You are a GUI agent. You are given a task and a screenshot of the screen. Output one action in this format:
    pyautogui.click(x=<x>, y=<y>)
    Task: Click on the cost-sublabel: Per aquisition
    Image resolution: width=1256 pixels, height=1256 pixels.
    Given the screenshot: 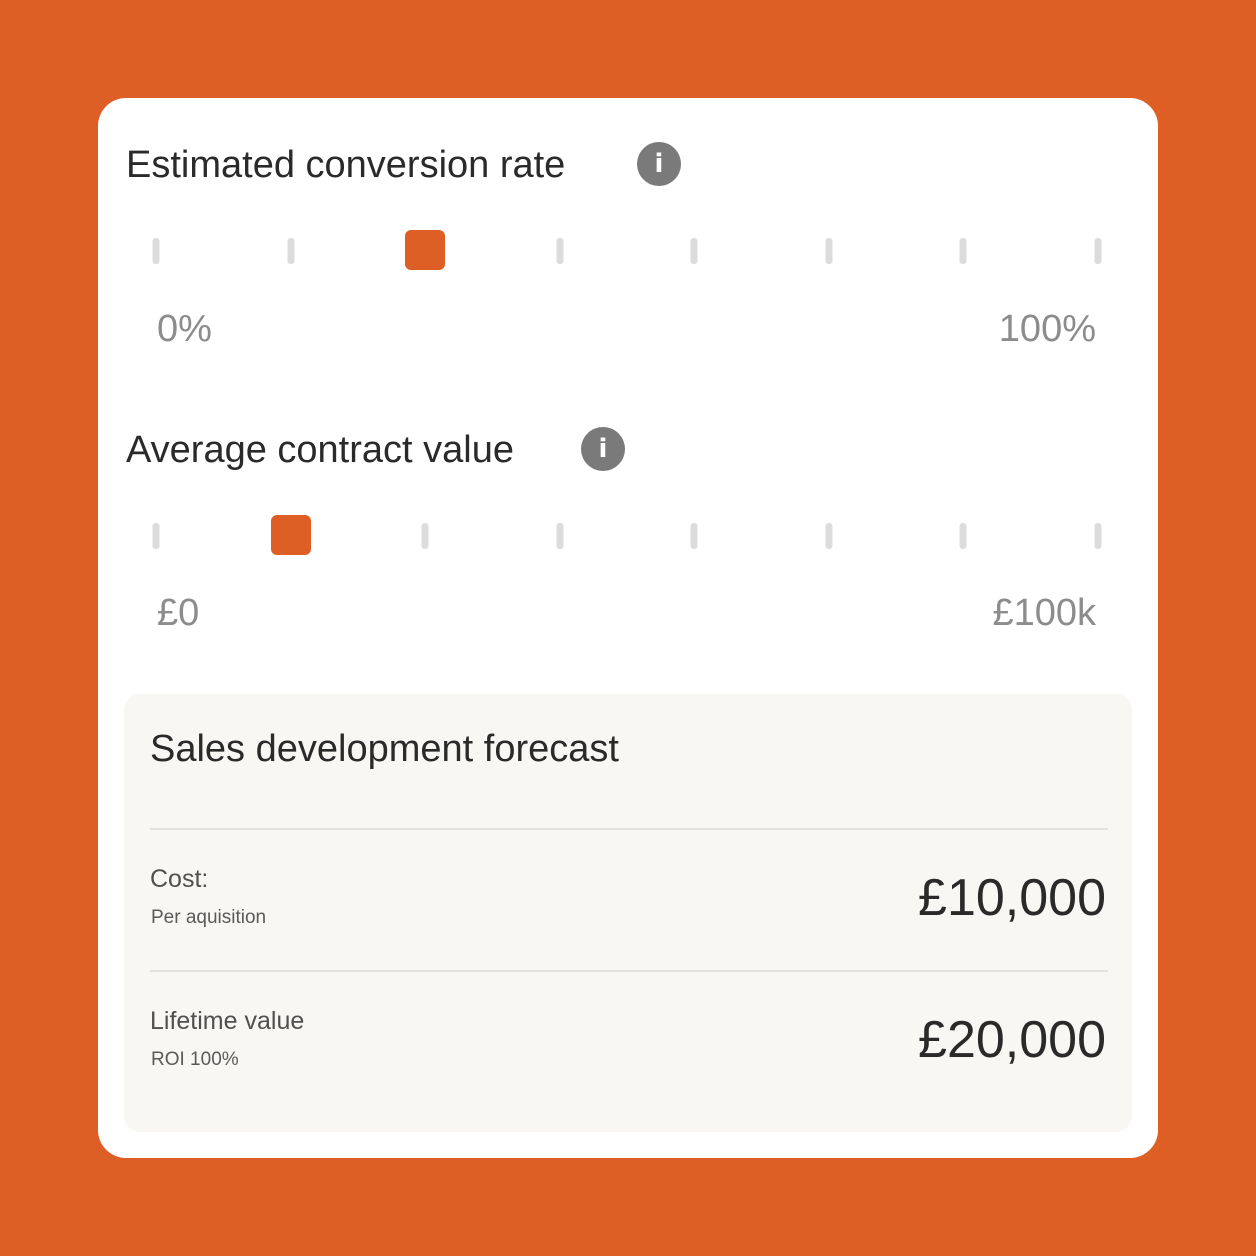 What is the action you would take?
    pyautogui.click(x=209, y=917)
    